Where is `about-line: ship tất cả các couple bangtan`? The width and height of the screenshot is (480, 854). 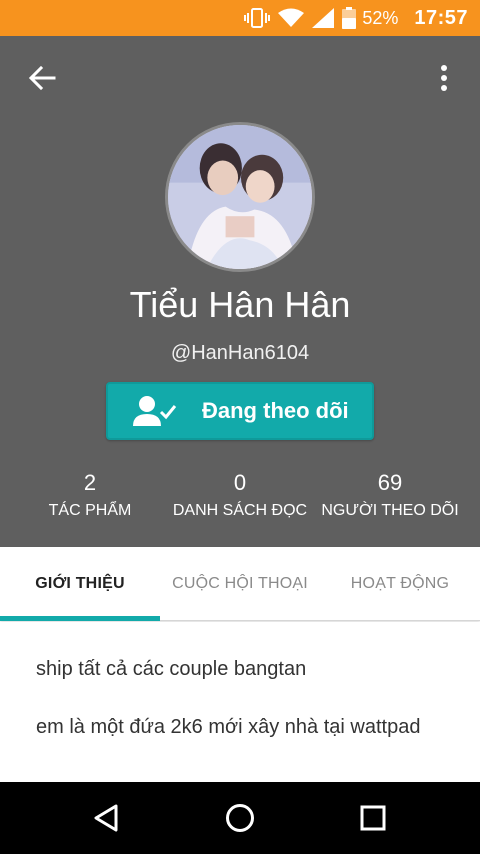
about-line: ship tất cả các couple bangtan is located at coordinates (171, 669).